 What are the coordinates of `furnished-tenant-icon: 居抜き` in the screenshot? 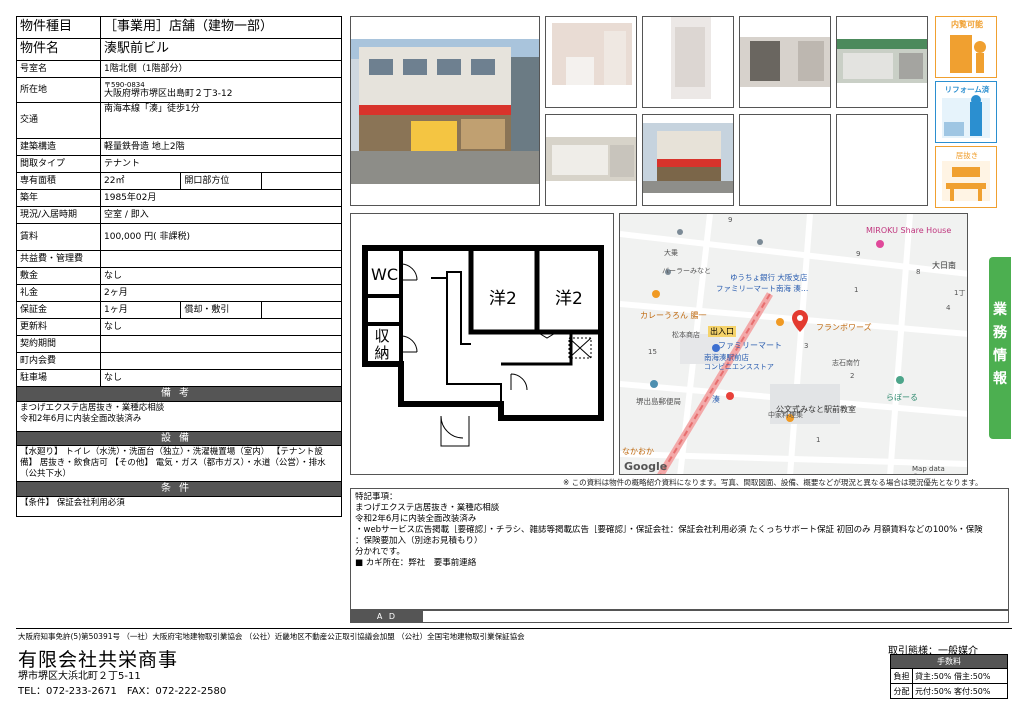 It's located at (966, 177).